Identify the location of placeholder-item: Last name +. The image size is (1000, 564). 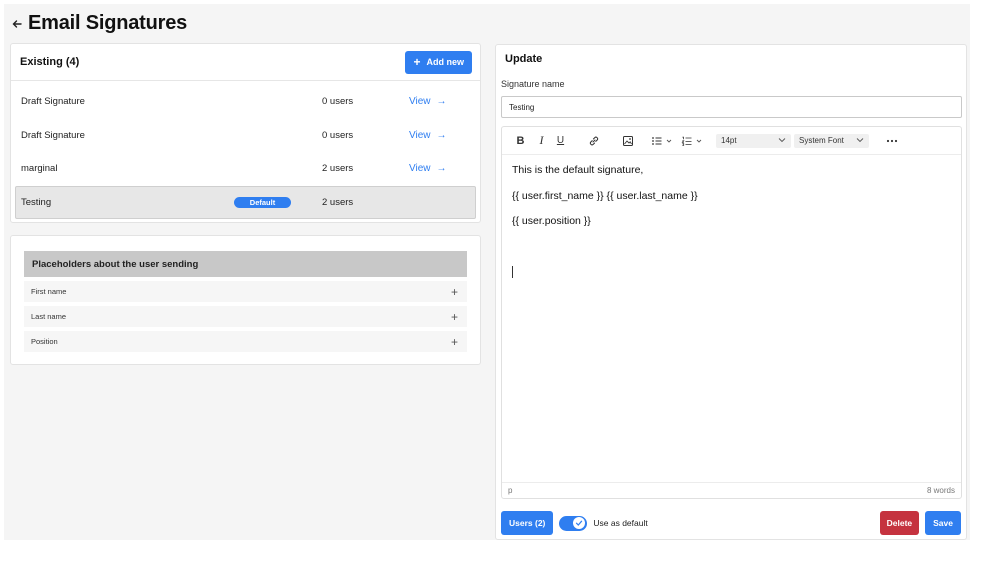
(245, 316).